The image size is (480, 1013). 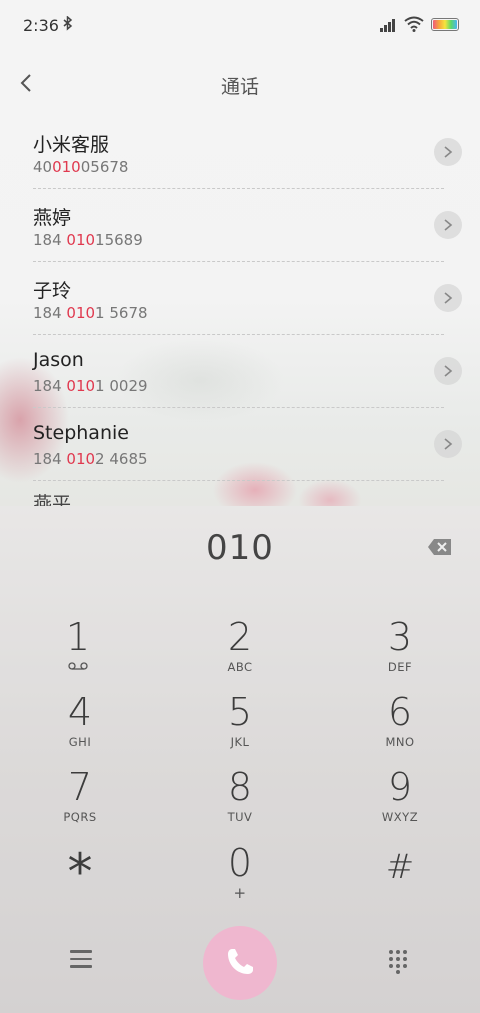 I want to click on key-digit: *, so click(x=80, y=872).